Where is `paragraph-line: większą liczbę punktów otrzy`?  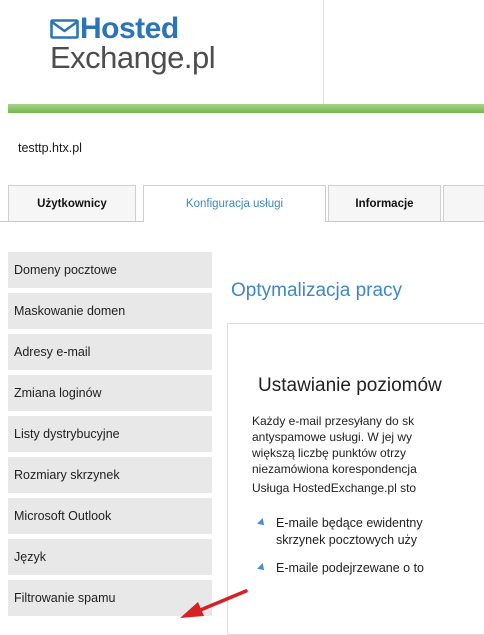 paragraph-line: większą liczbę punktów otrzy is located at coordinates (329, 453).